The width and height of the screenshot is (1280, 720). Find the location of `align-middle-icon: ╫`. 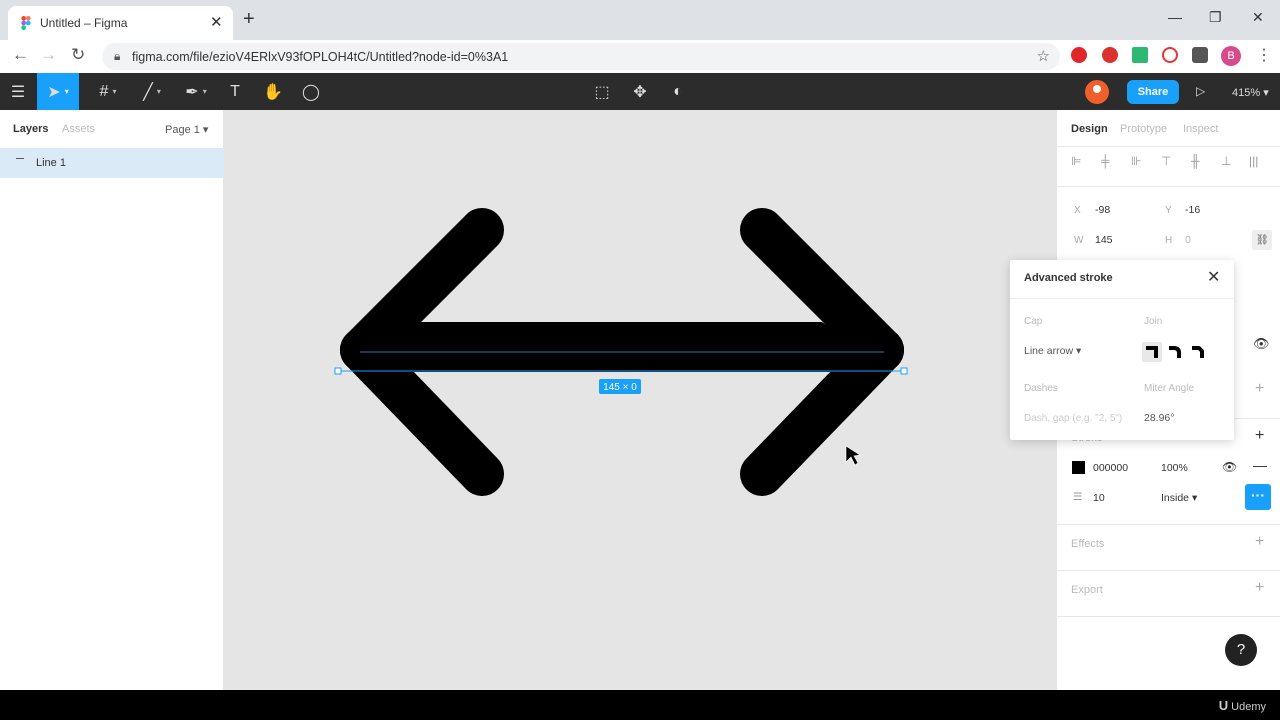

align-middle-icon: ╫ is located at coordinates (1195, 161).